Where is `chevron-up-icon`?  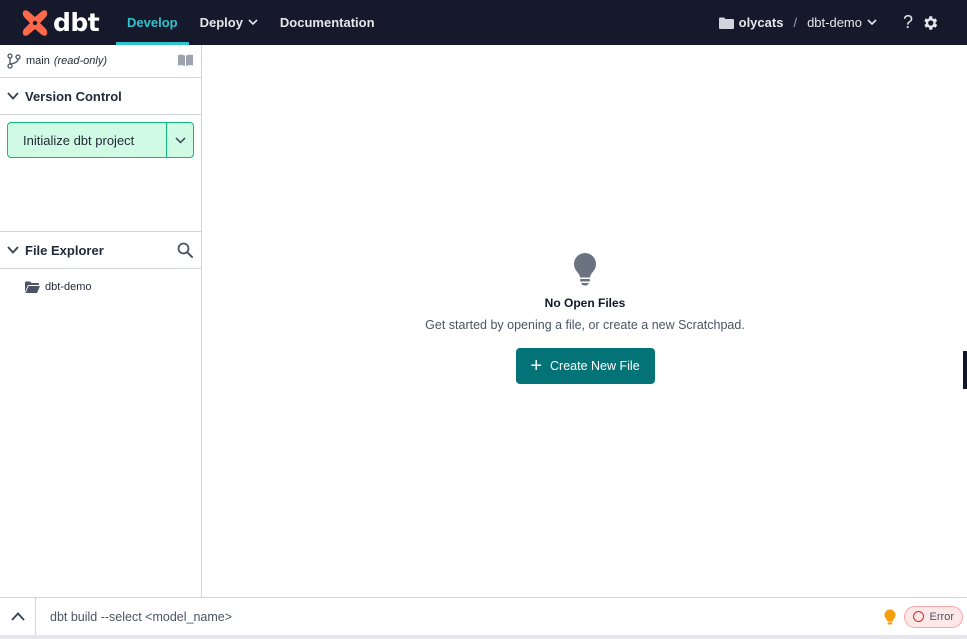 chevron-up-icon is located at coordinates (17, 616).